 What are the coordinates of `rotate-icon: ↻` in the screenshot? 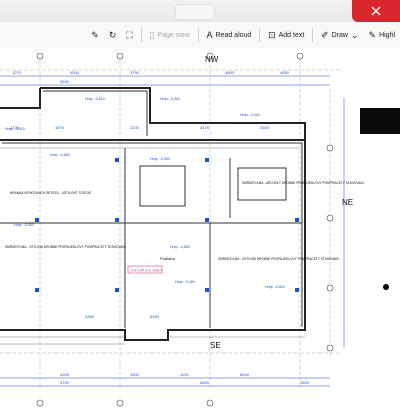 It's located at (112, 34).